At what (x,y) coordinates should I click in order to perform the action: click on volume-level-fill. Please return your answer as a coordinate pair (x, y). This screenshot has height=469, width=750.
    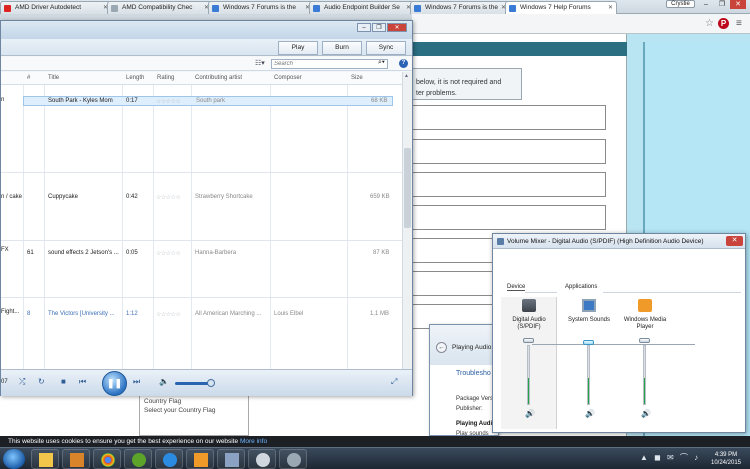
    Looking at the image, I should click on (588, 390).